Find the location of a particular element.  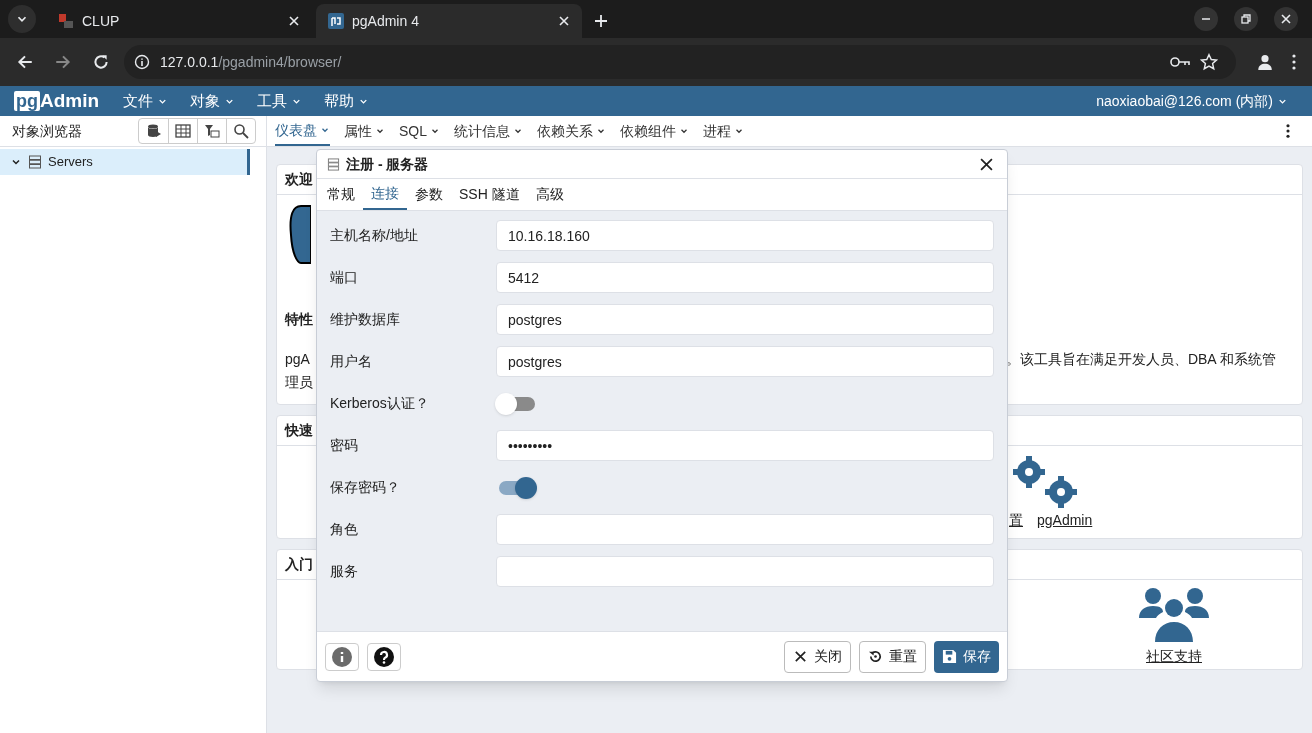

input-field: 5412 is located at coordinates (745, 277).